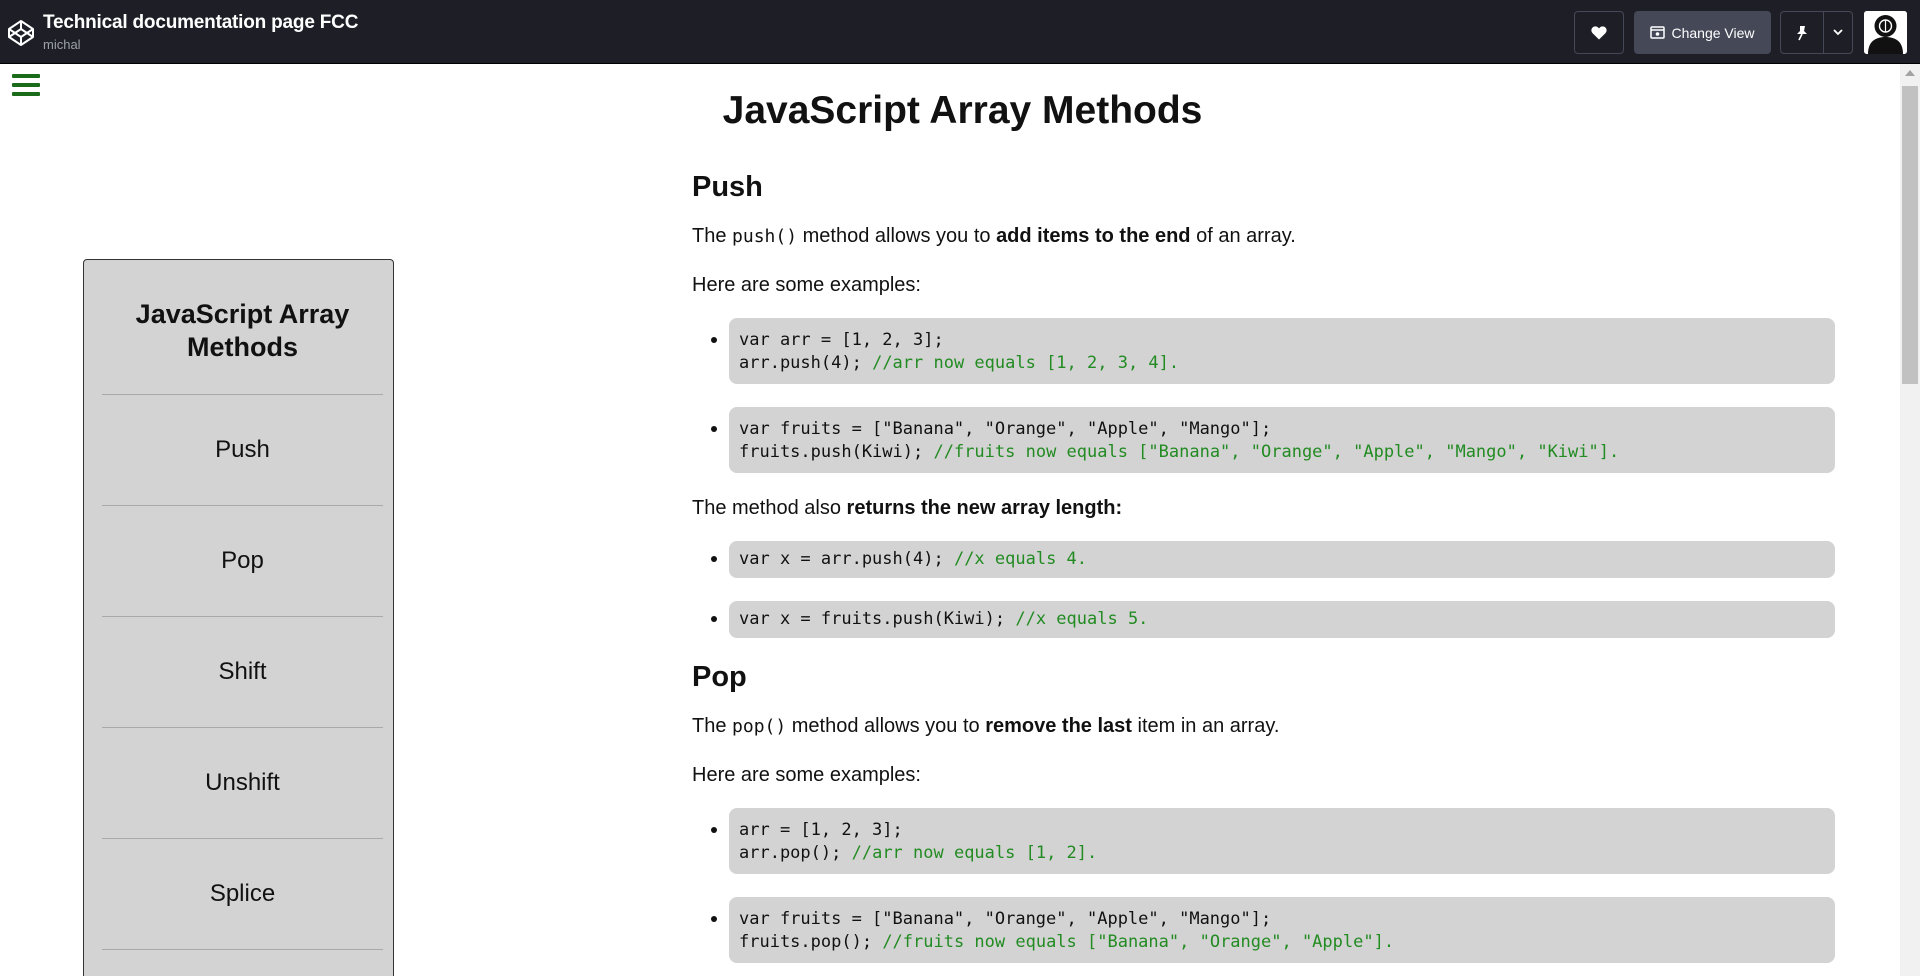  What do you see at coordinates (1713, 32) in the screenshot?
I see `change-view-label: Change View` at bounding box center [1713, 32].